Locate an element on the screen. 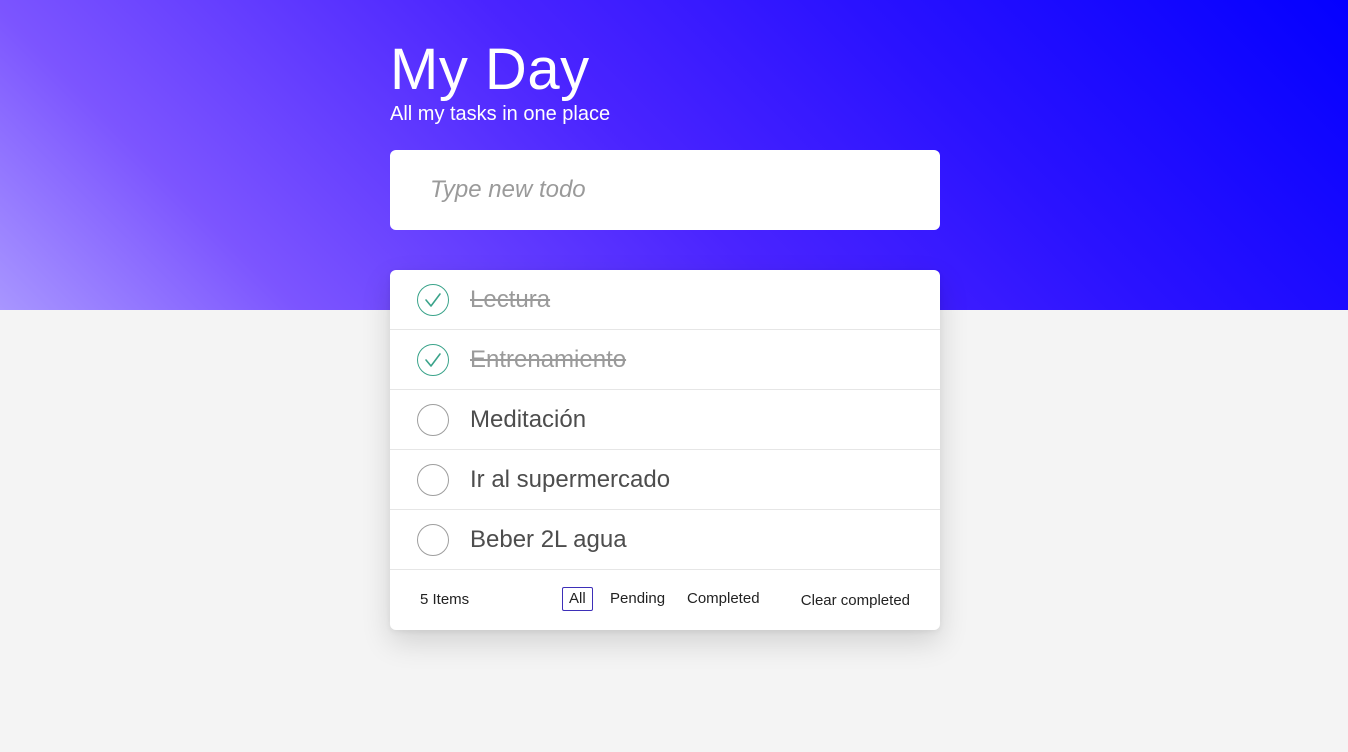 The width and height of the screenshot is (1348, 752). filter-all: All is located at coordinates (577, 599).